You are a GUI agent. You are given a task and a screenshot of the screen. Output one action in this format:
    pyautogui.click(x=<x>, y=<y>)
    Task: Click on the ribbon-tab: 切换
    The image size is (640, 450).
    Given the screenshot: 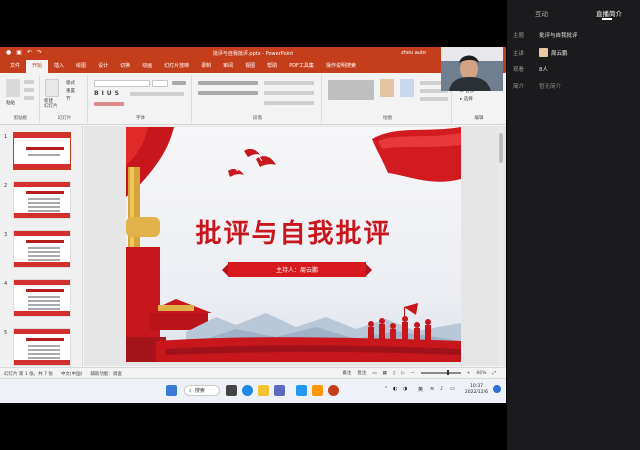 What is the action you would take?
    pyautogui.click(x=125, y=66)
    